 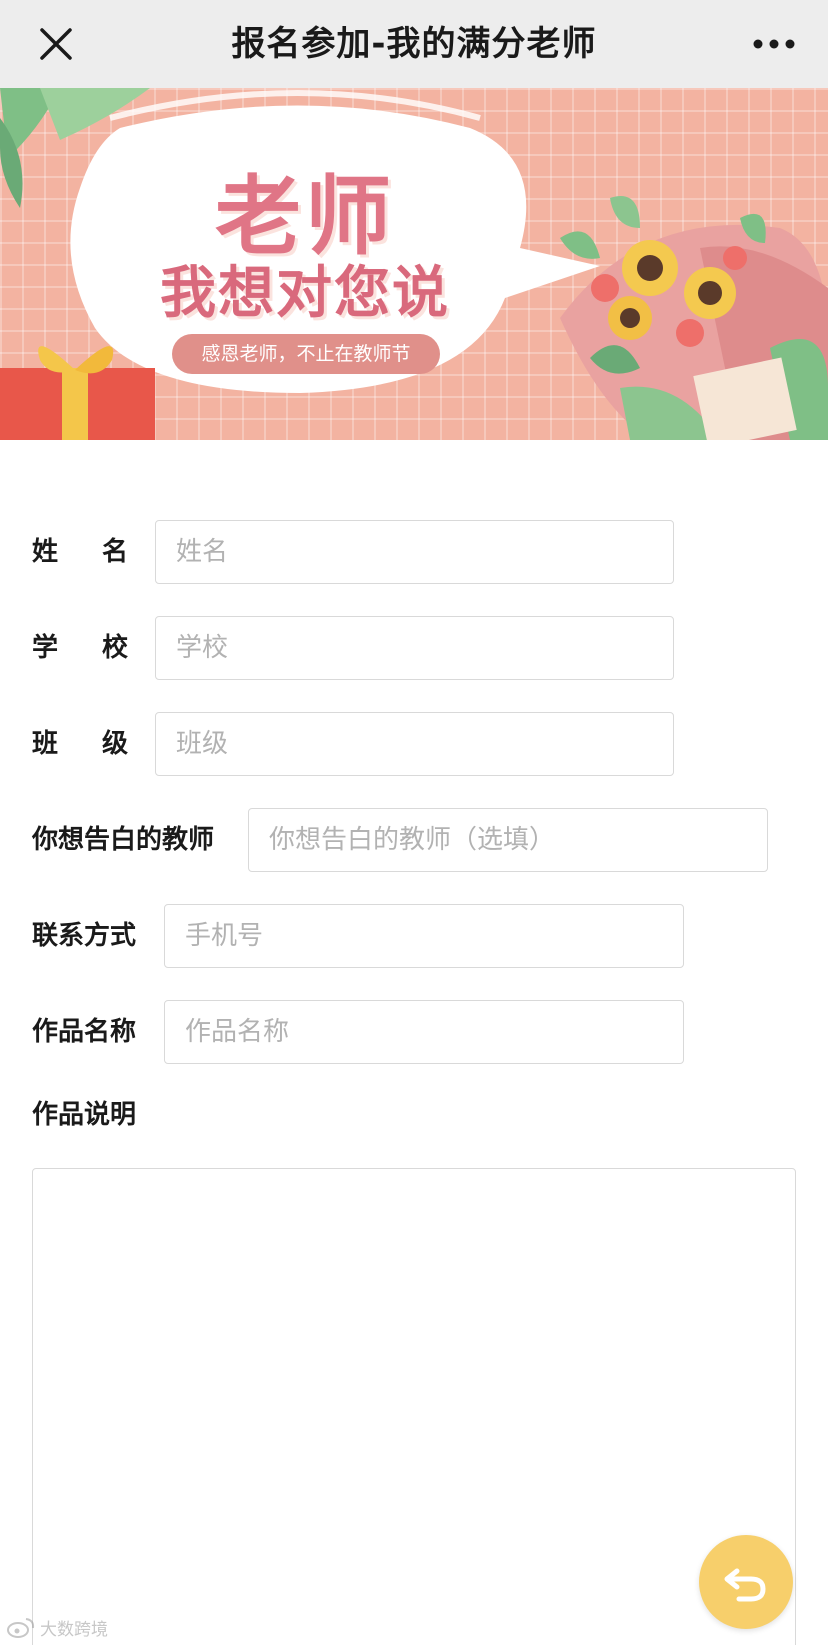 I want to click on name-input, so click(x=414, y=552).